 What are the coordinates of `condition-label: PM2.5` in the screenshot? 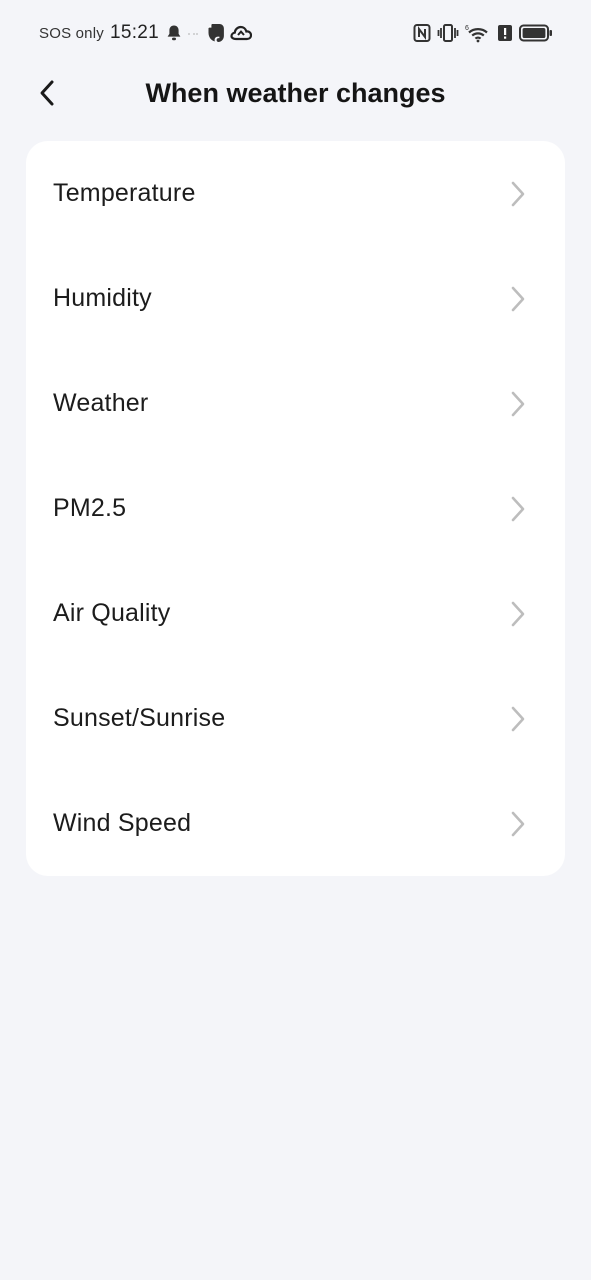 It's located at (90, 508).